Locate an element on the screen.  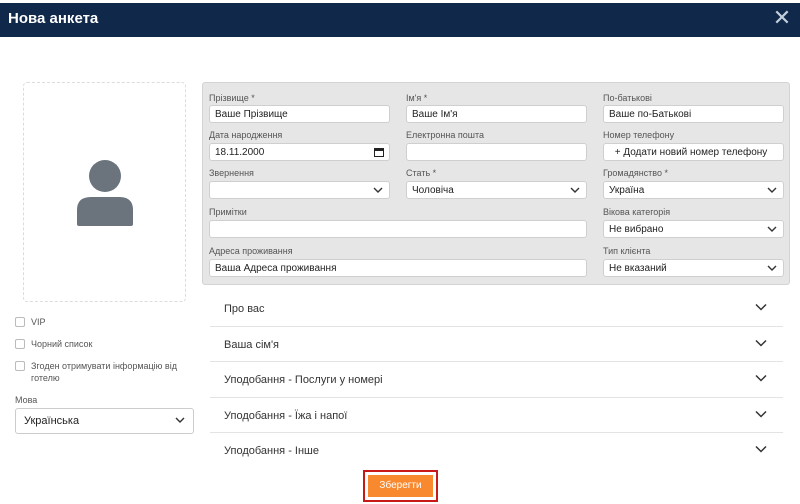
checkbox-consent is located at coordinates (20, 366).